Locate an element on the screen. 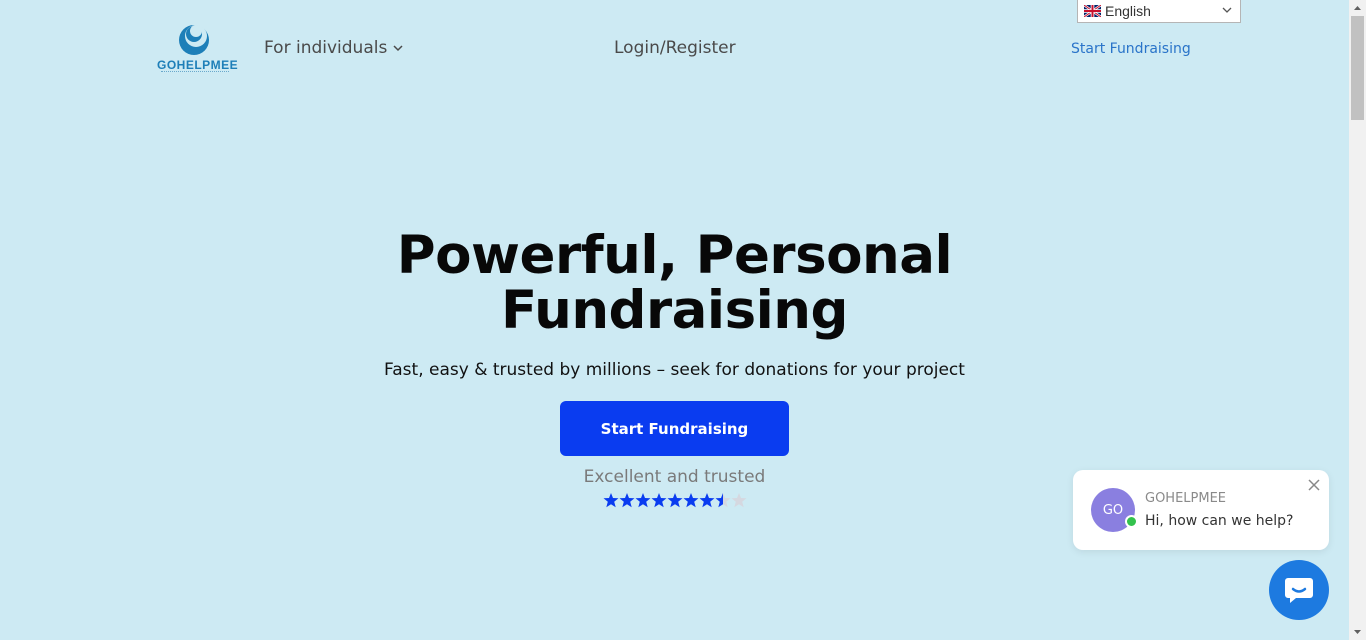 The height and width of the screenshot is (640, 1366). uk-flag-icon is located at coordinates (1092, 11).